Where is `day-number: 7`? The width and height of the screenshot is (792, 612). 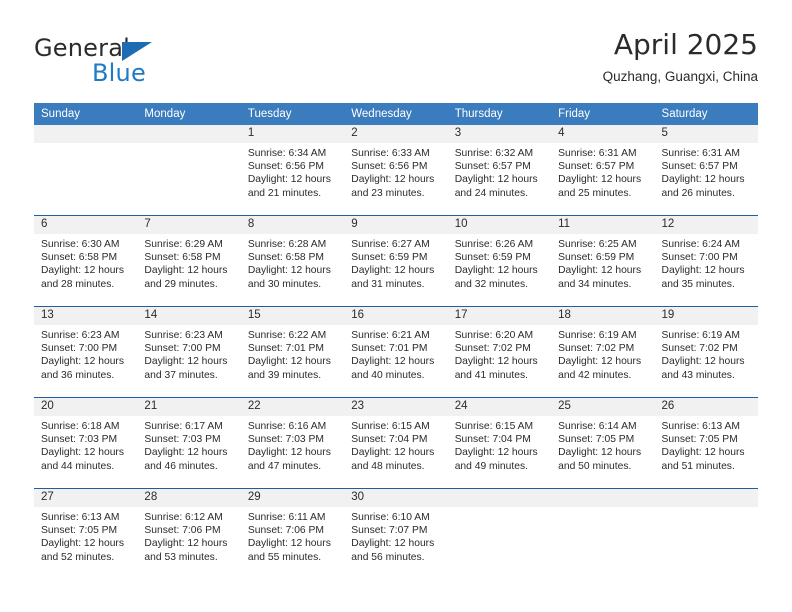
day-number: 7 is located at coordinates (189, 225).